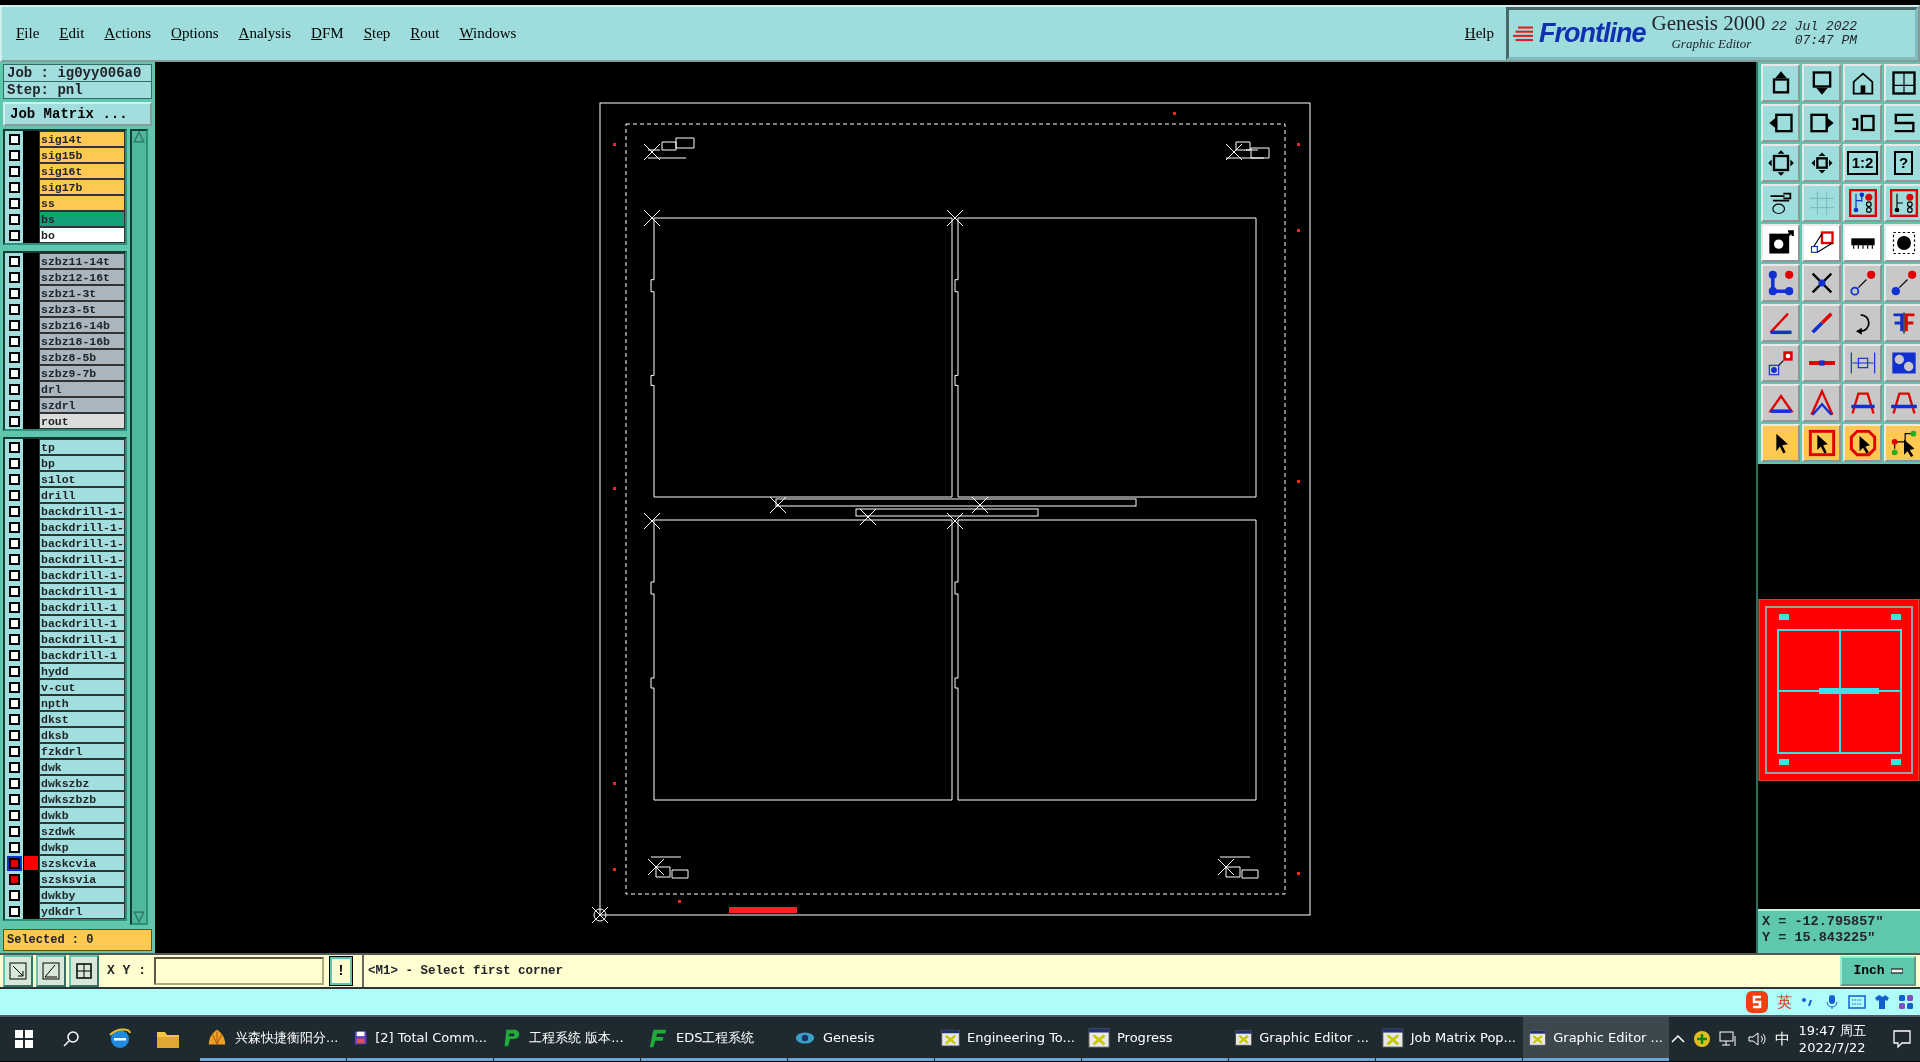  Describe the element at coordinates (82, 171) in the screenshot. I see `layer-name: sig16t` at that location.